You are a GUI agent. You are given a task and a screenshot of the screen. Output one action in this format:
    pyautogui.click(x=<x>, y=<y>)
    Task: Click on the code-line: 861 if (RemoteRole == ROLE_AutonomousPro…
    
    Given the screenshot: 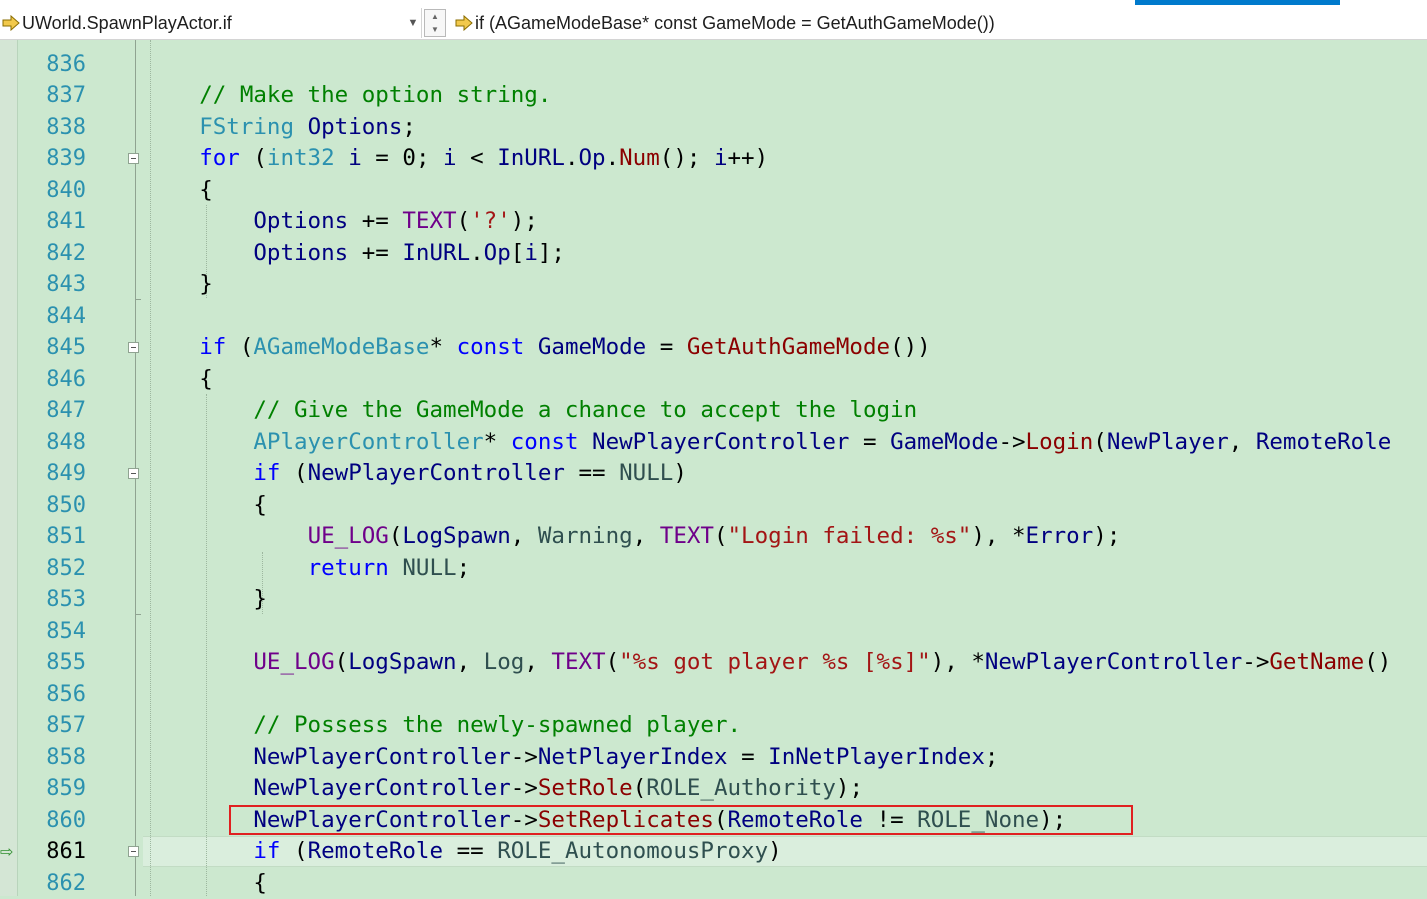 What is the action you would take?
    pyautogui.click(x=713, y=852)
    